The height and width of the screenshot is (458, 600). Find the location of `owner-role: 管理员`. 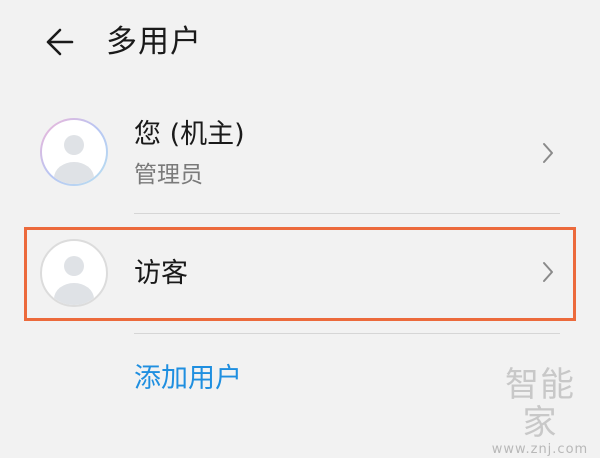

owner-role: 管理员 is located at coordinates (168, 175).